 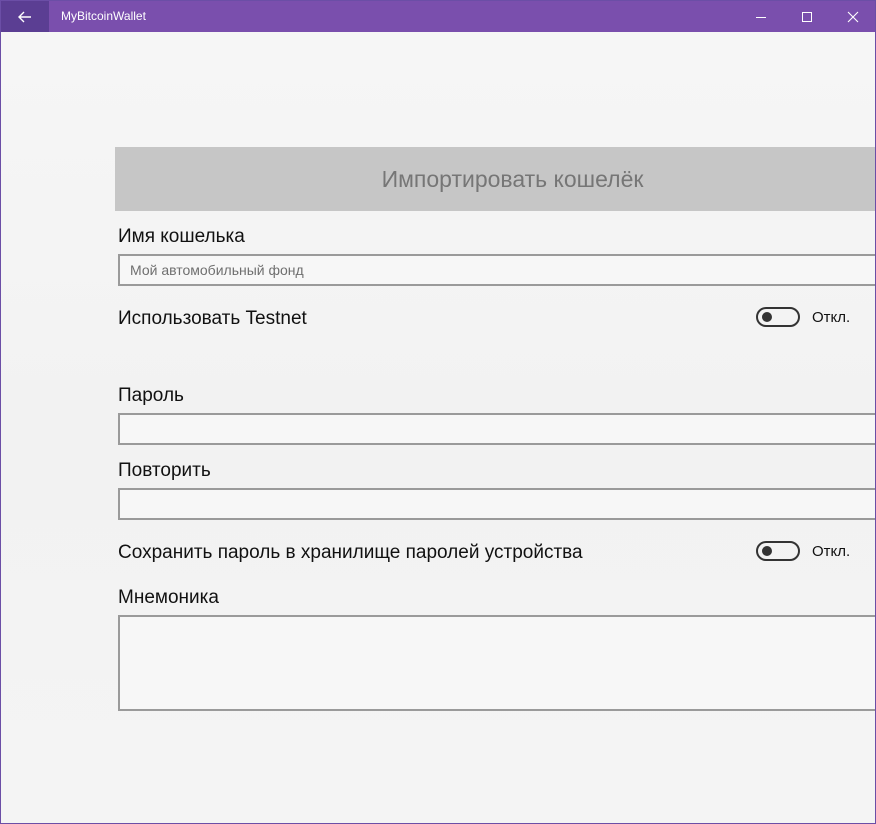 What do you see at coordinates (831, 551) in the screenshot?
I see `save-password-state: Откл.` at bounding box center [831, 551].